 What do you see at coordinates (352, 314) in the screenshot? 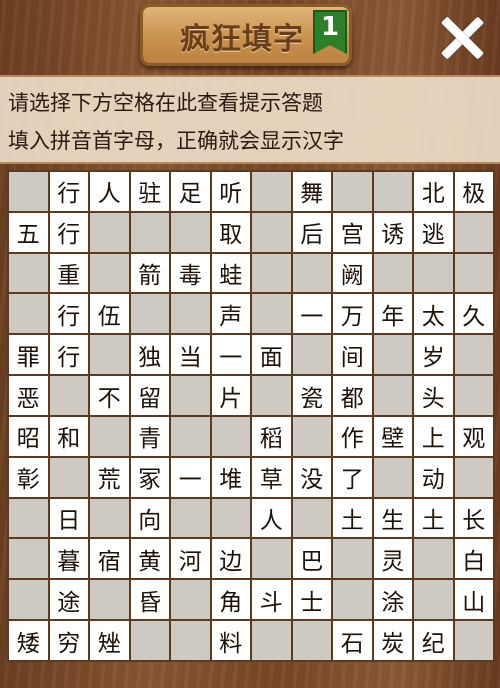
I see `grid-cell: 万` at bounding box center [352, 314].